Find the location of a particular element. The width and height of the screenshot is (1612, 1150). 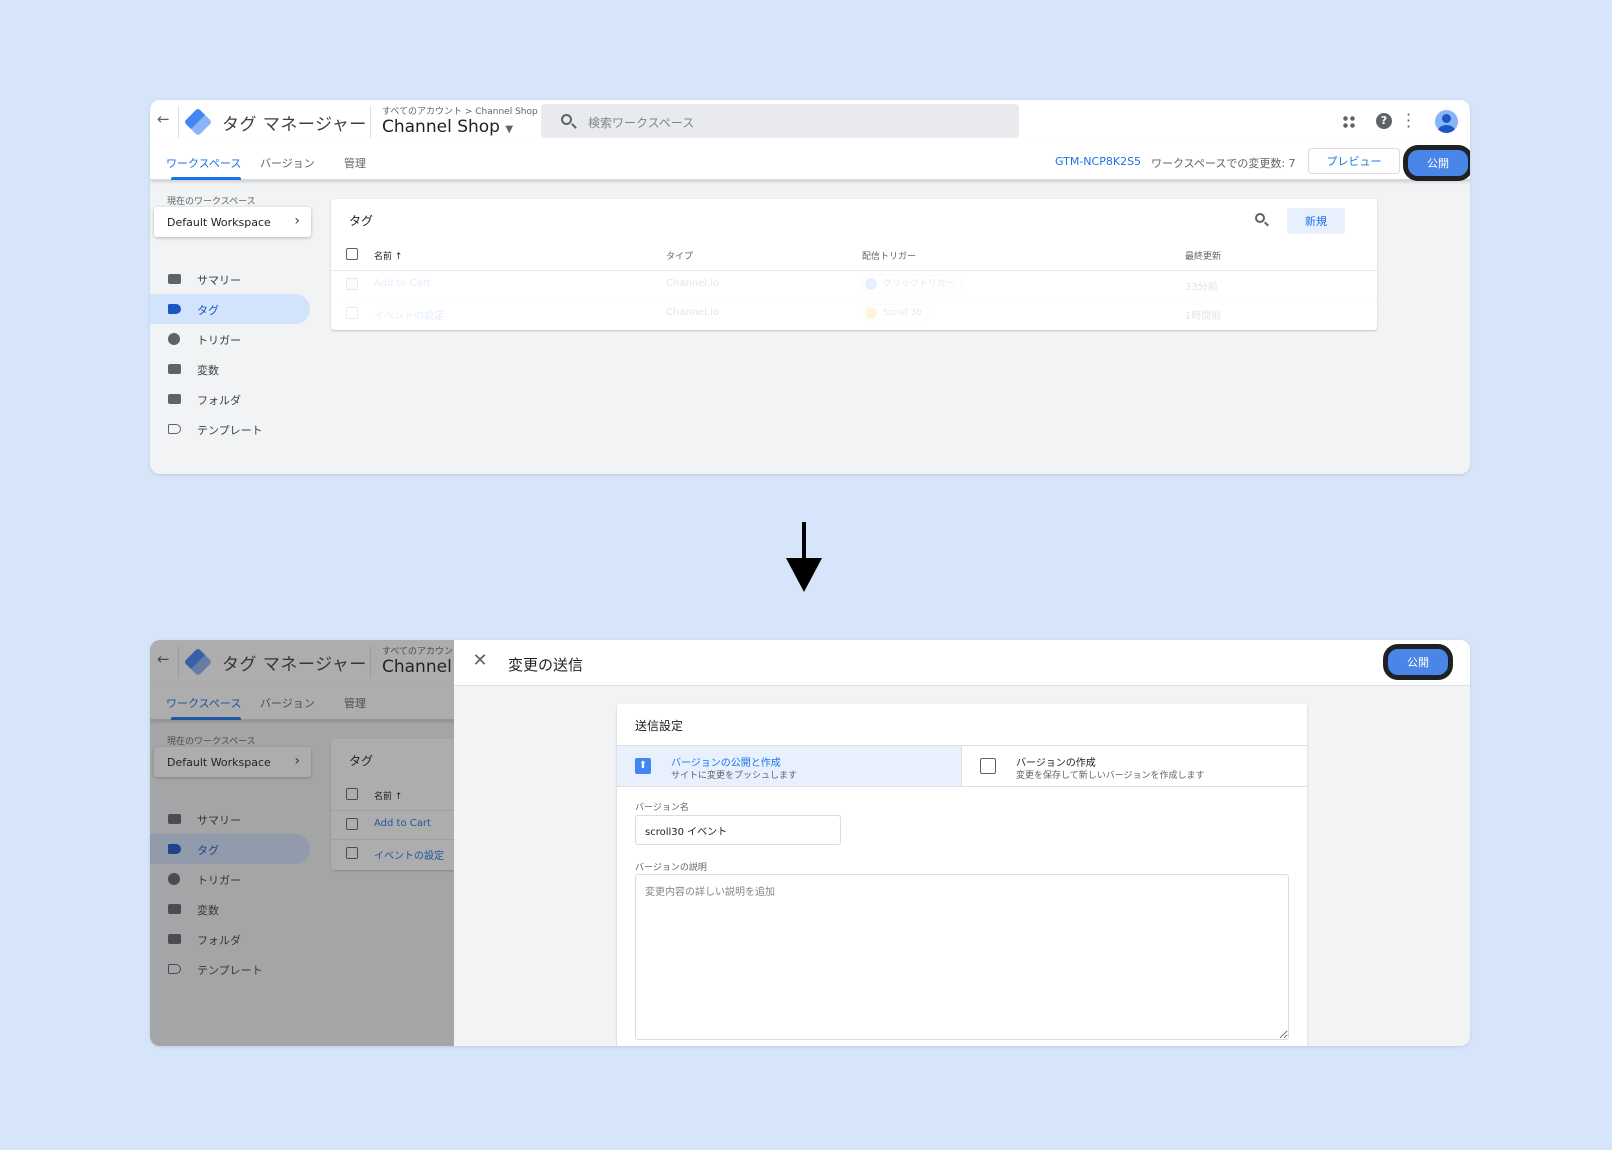

tag-icon is located at coordinates (174, 309).